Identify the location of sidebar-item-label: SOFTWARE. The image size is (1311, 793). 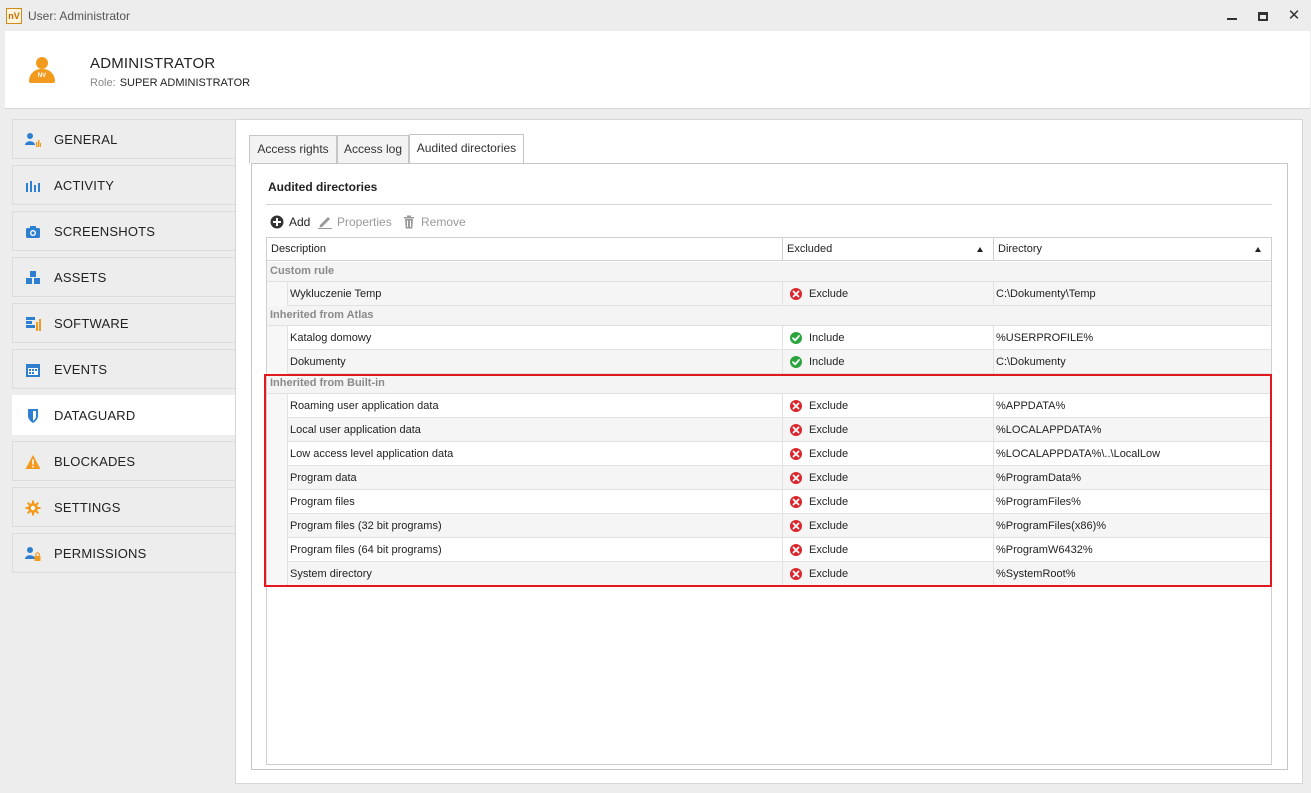
(91, 323).